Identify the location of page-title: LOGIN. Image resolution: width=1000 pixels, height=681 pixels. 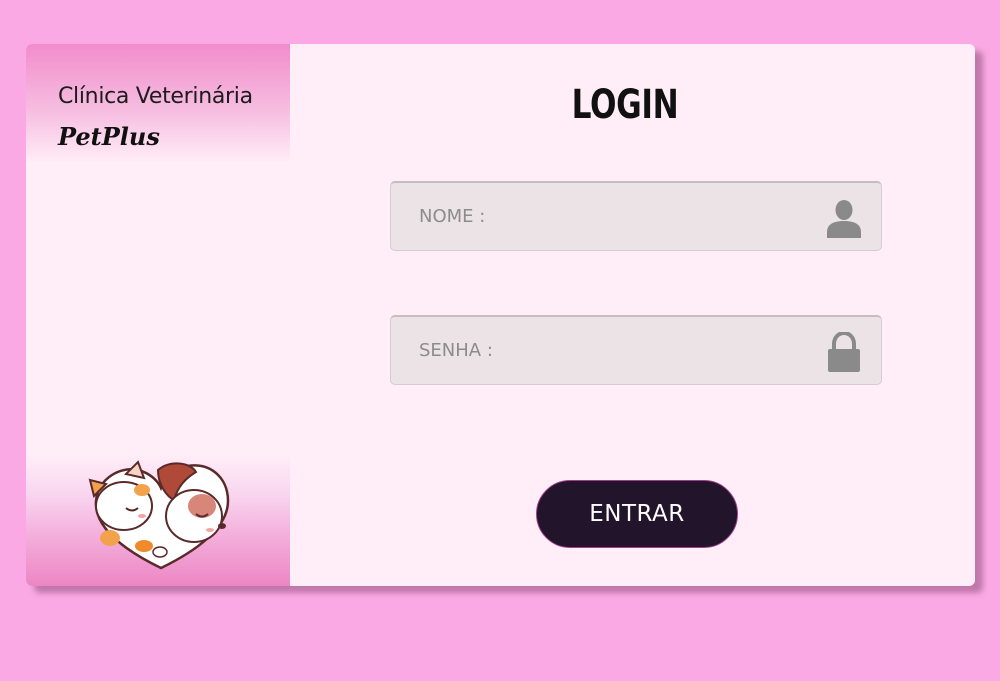
(625, 105).